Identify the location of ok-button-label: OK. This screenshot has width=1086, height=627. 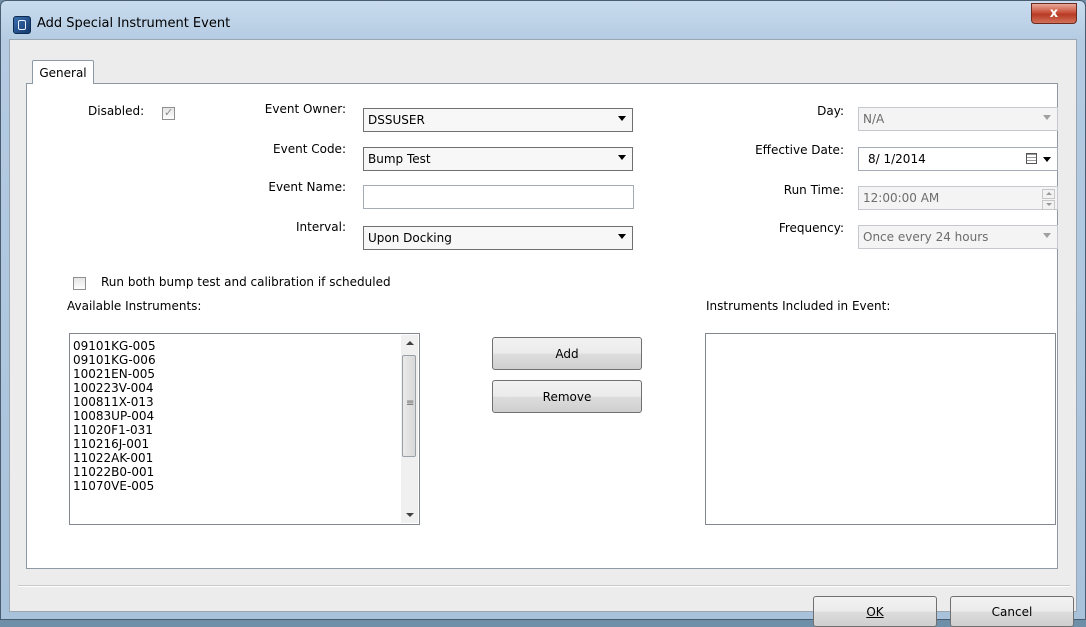
(875, 611).